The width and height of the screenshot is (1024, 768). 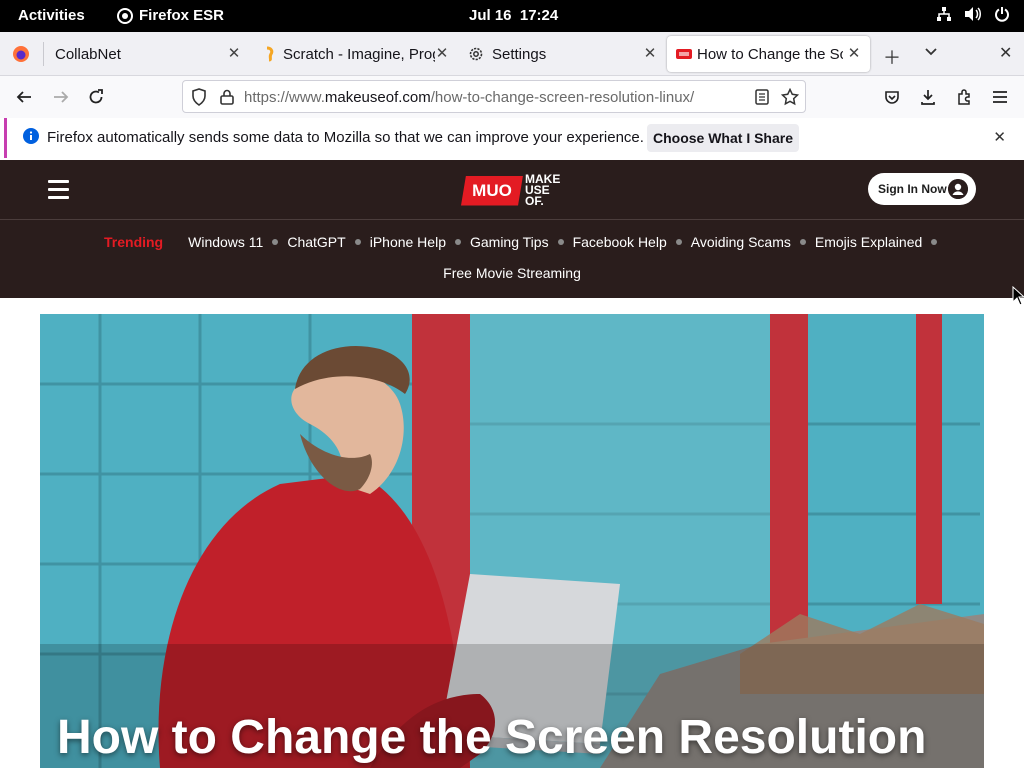 What do you see at coordinates (25, 54) in the screenshot?
I see `firefox-view-button` at bounding box center [25, 54].